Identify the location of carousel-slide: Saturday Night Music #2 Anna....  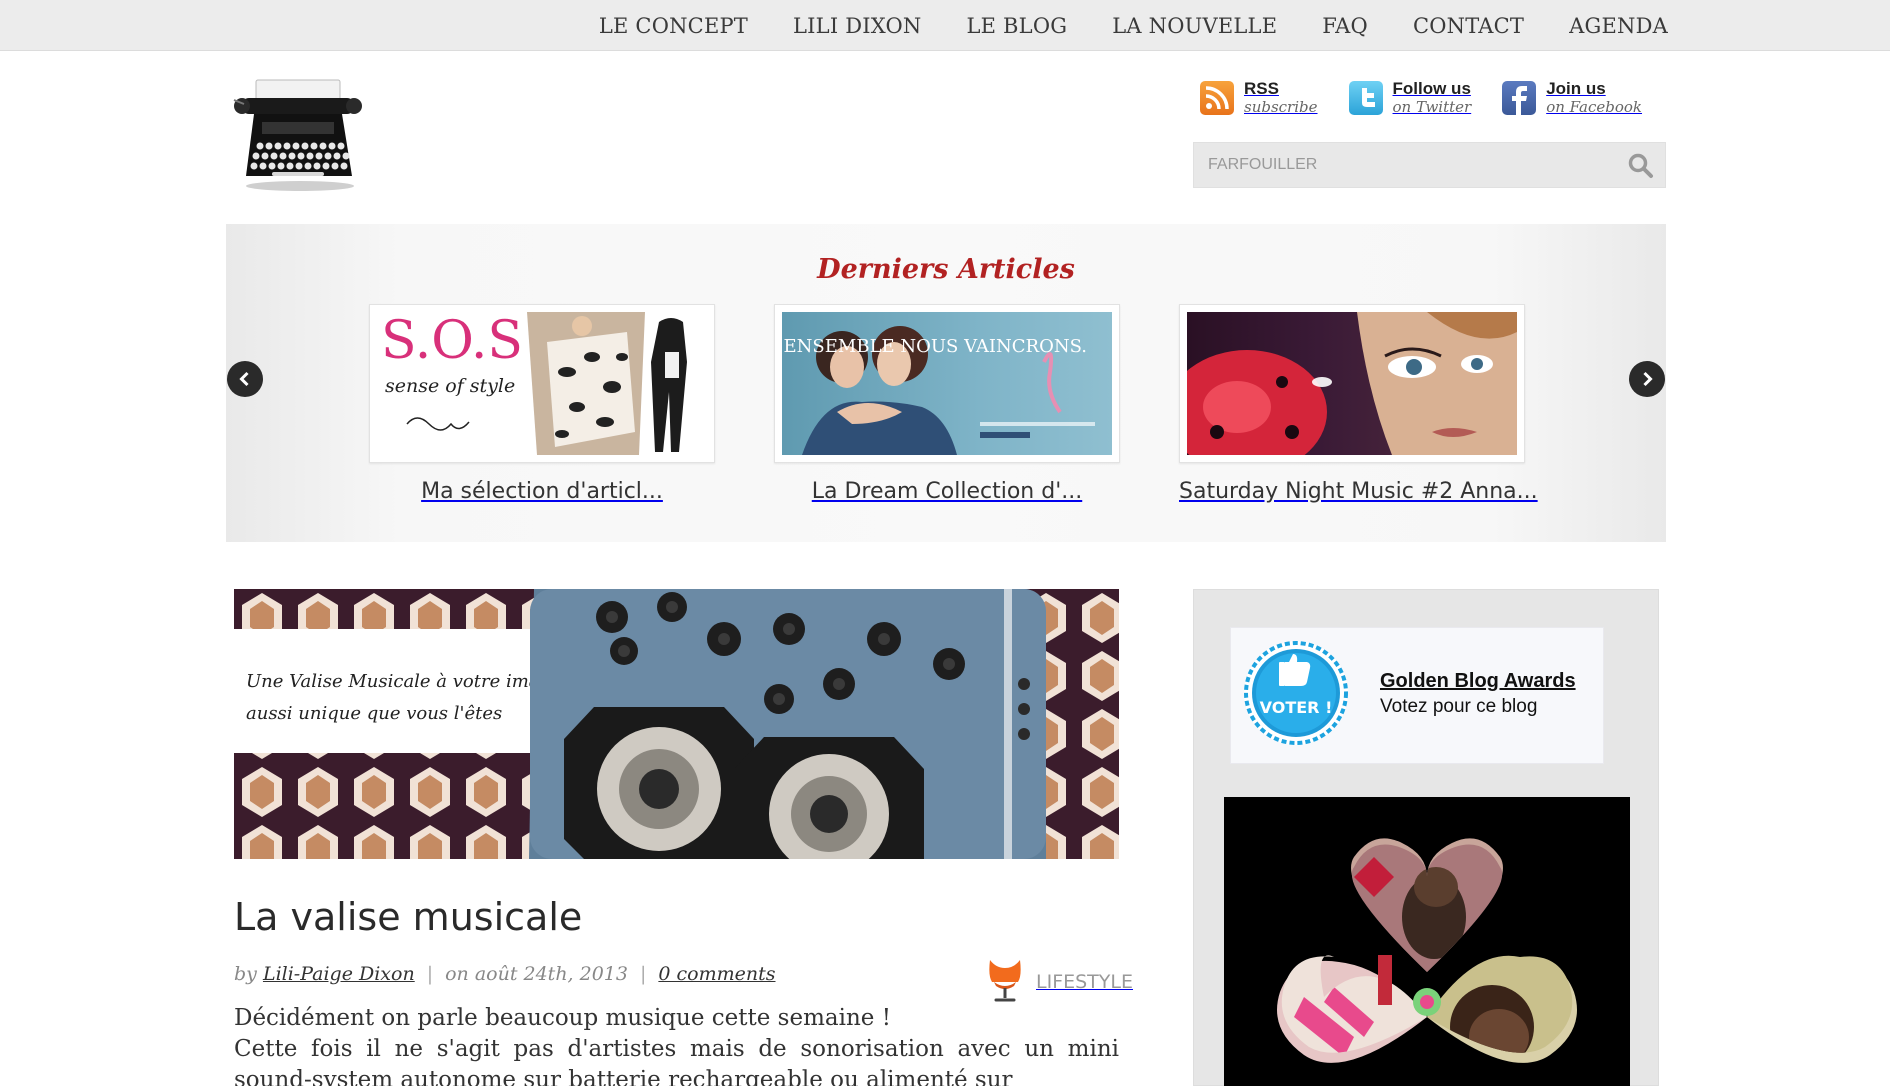
(1358, 404).